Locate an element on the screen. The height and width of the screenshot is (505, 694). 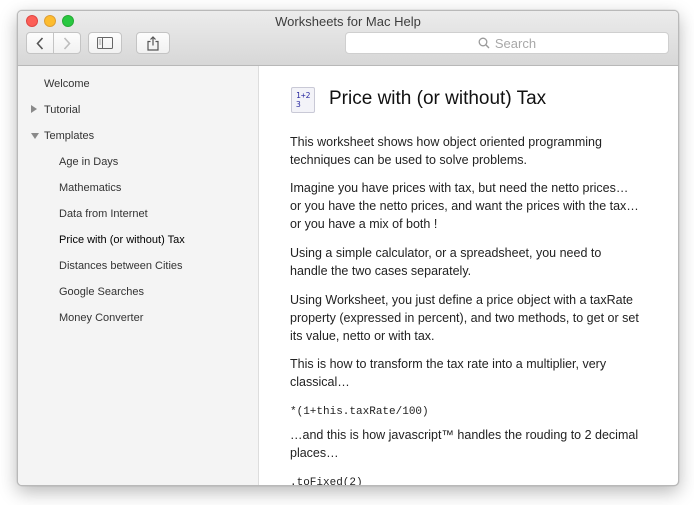
sidebar-item-age-in-days: Age in Days is located at coordinates (88, 162).